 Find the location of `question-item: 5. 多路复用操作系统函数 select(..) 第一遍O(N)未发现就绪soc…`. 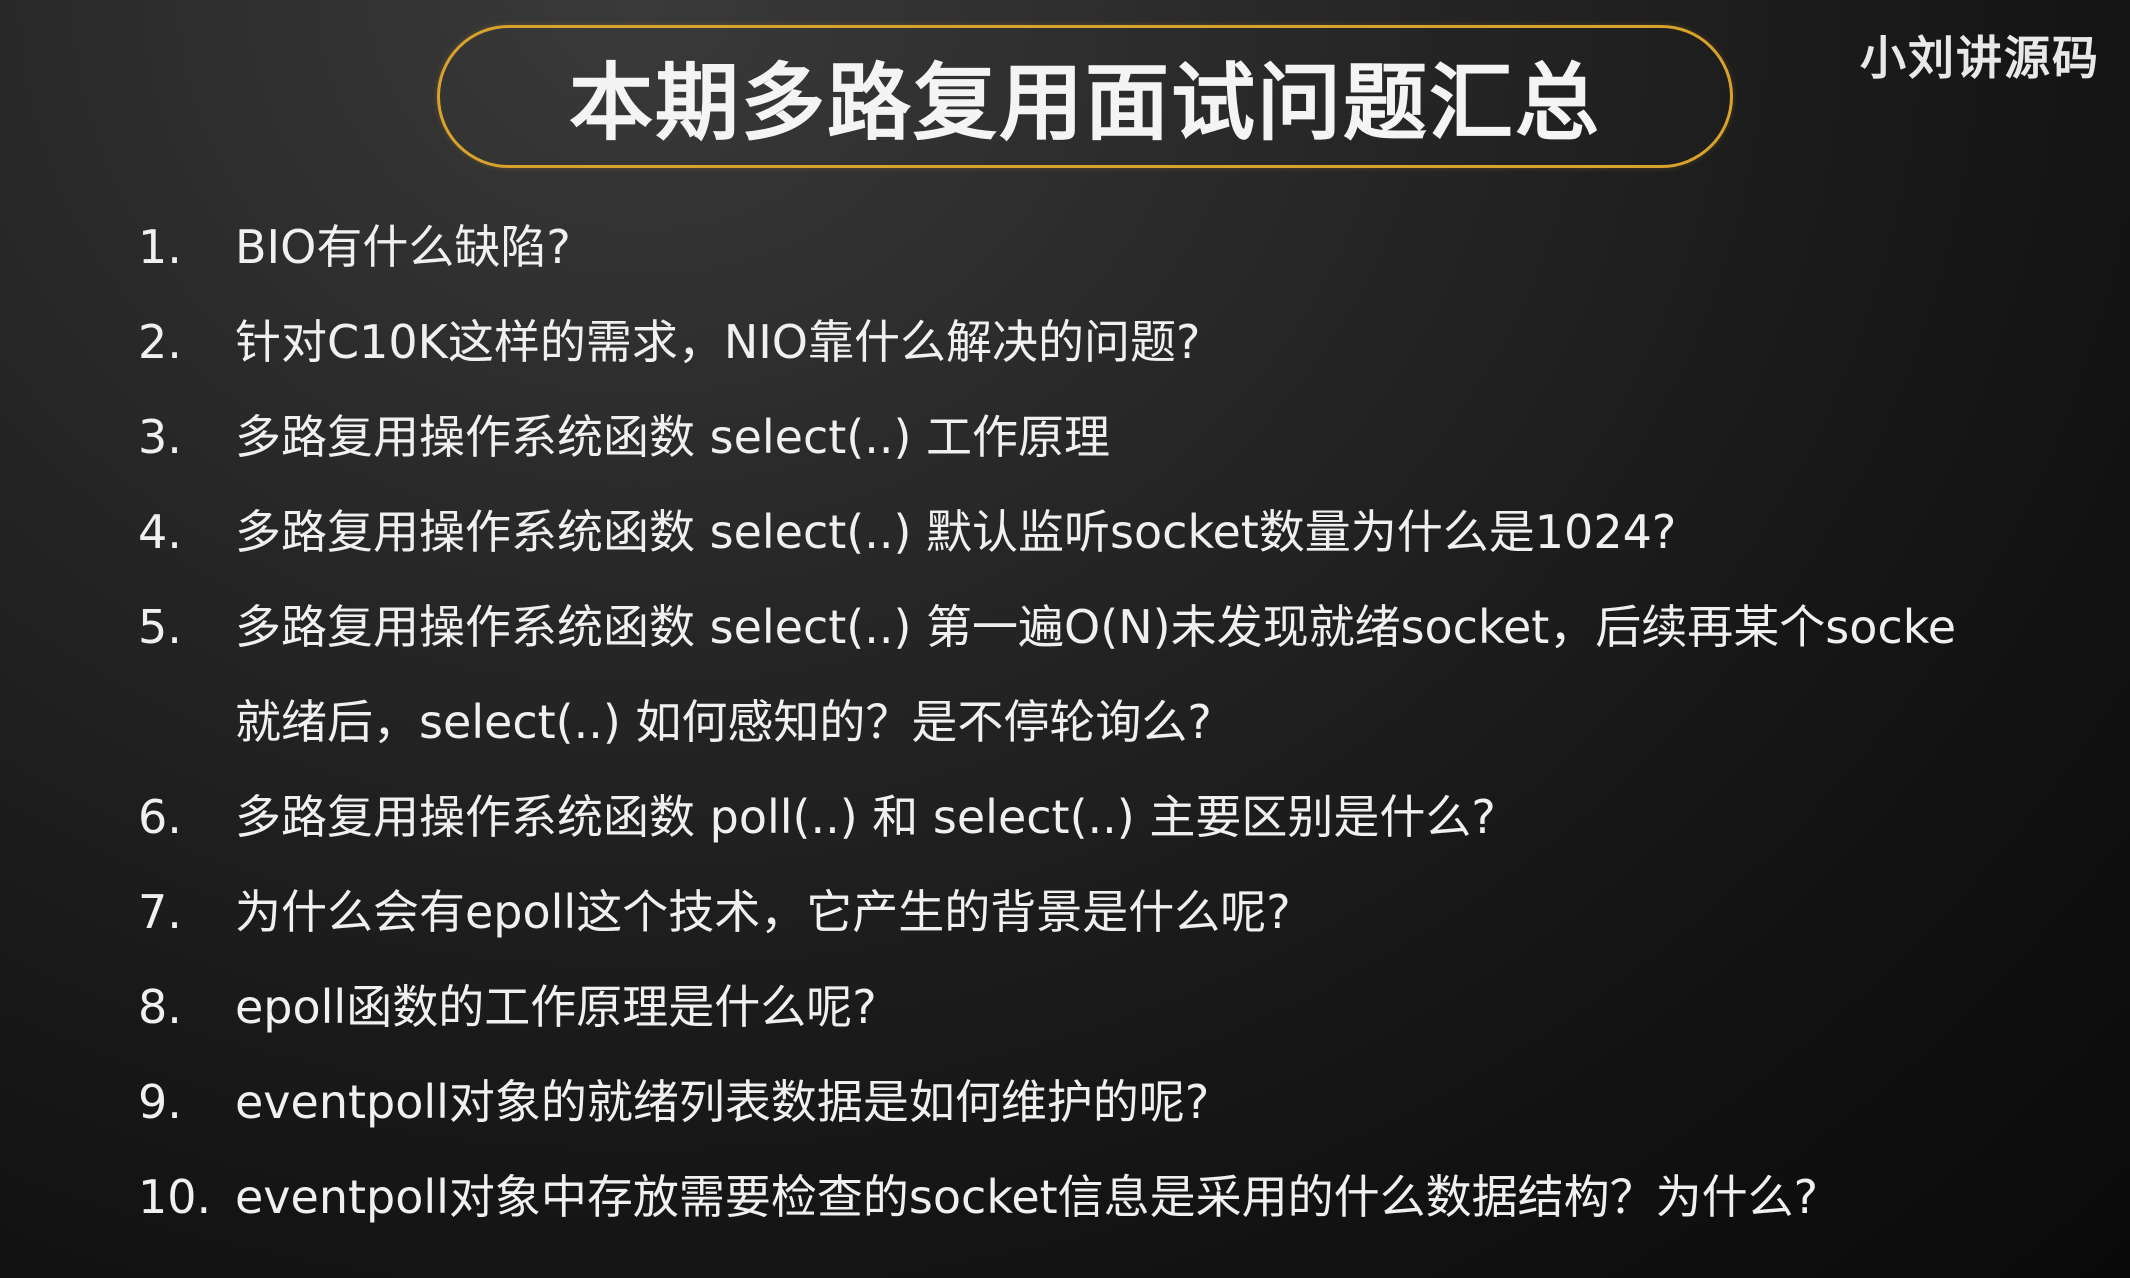

question-item: 5. 多路复用操作系统函数 select(..) 第一遍O(N)未发现就绪soc… is located at coordinates (1134, 675).